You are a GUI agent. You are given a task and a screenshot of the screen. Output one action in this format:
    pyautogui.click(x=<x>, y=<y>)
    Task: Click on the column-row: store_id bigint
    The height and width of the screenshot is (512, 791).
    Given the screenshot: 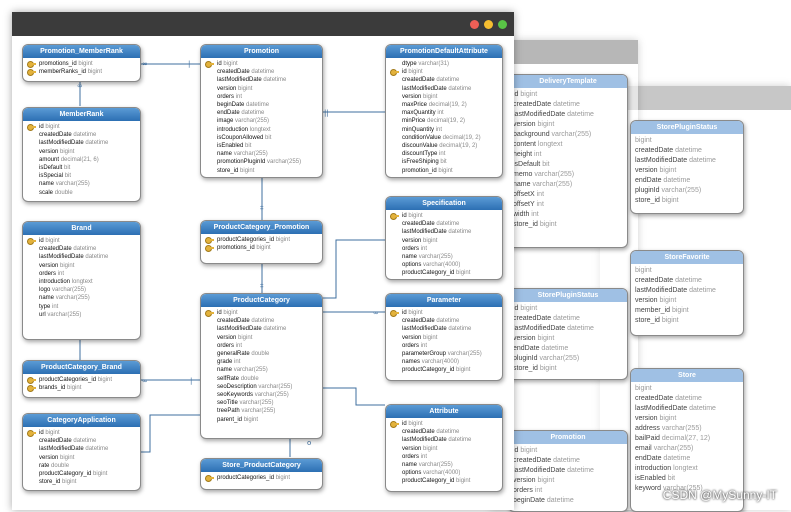 What is the action you would take?
    pyautogui.click(x=81, y=482)
    